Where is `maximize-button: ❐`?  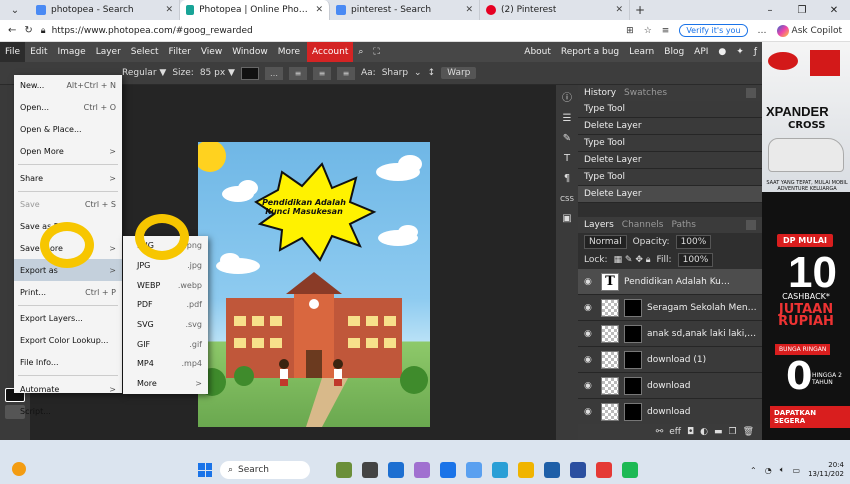
maximize-button: ❐ is located at coordinates (802, 10).